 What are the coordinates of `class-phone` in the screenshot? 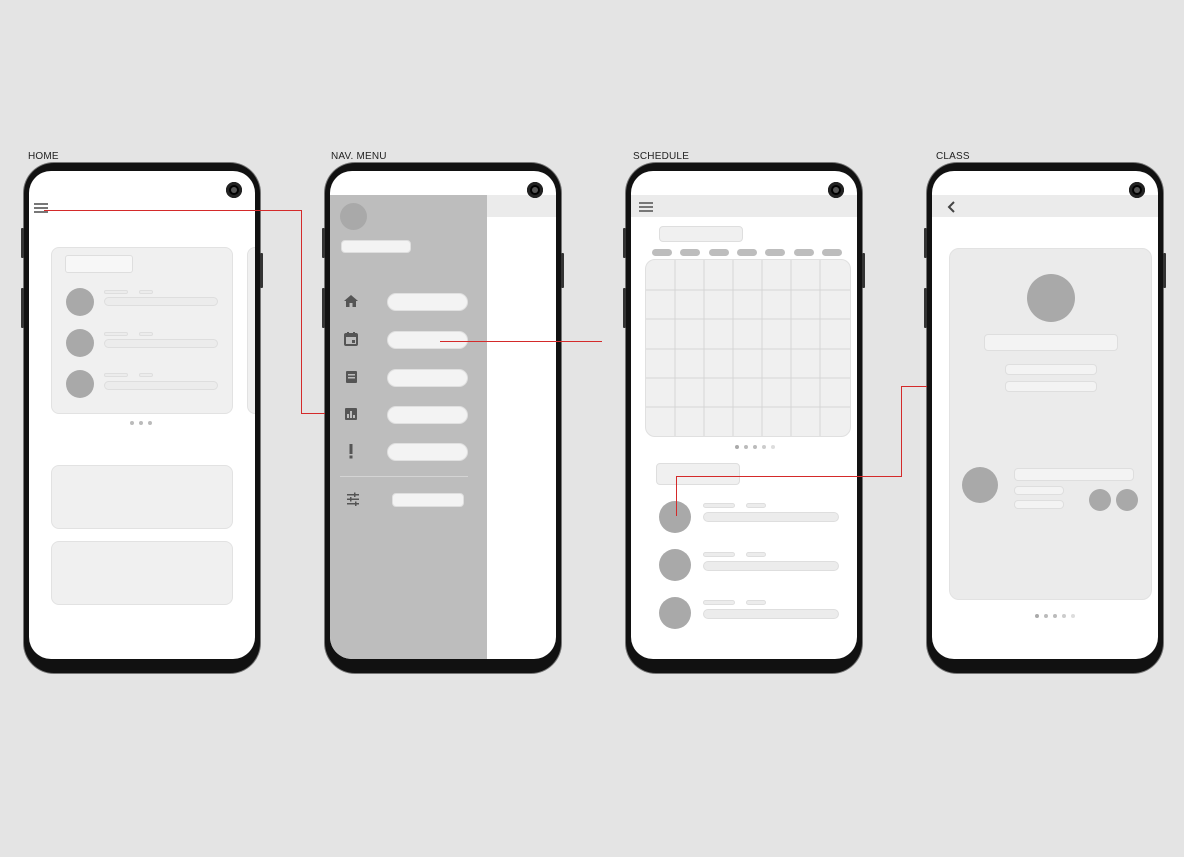 It's located at (1045, 418).